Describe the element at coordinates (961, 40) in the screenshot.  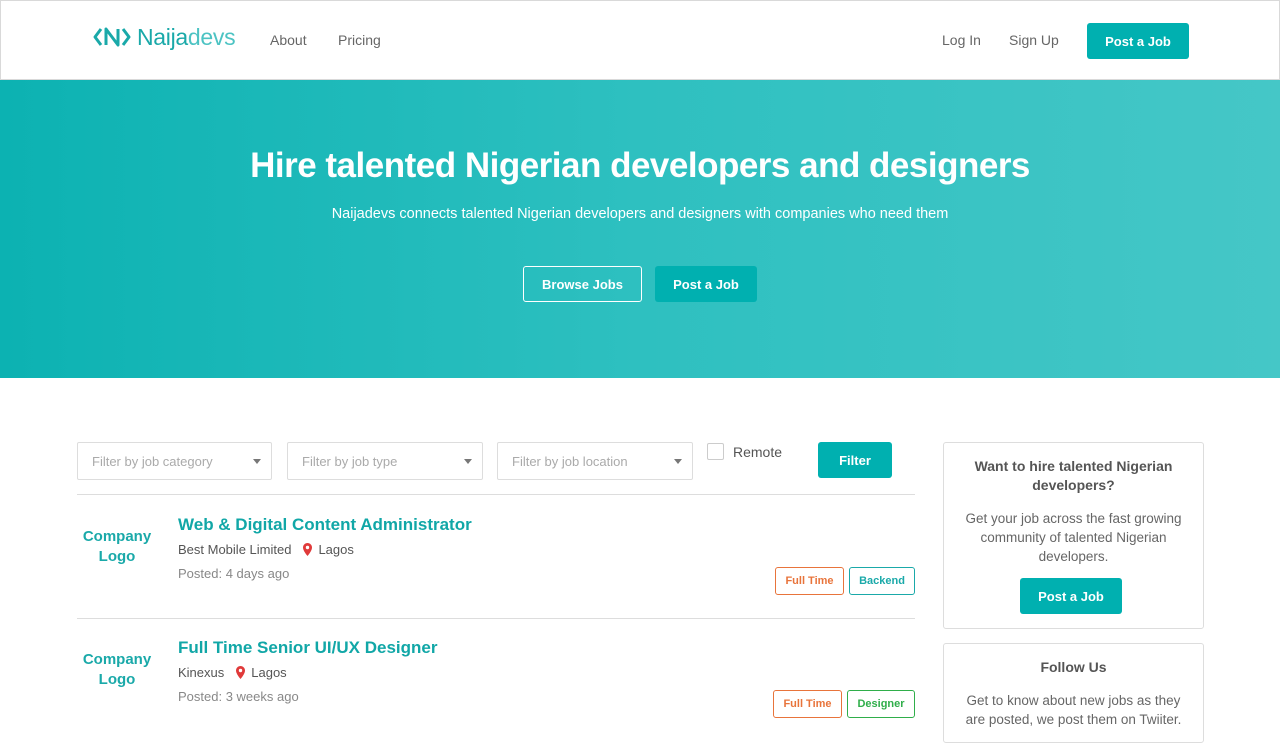
I see `nav-login-link: Log In` at that location.